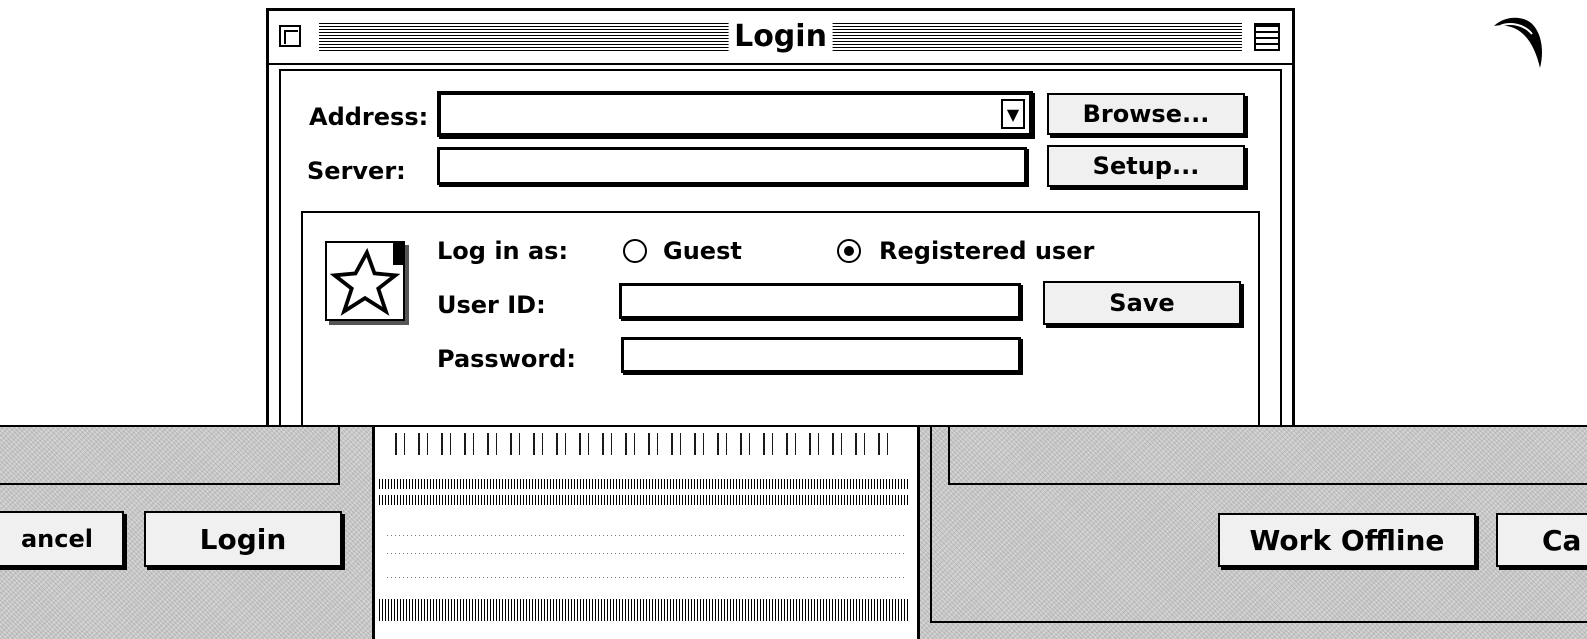 This screenshot has width=1587, height=639. Describe the element at coordinates (290, 36) in the screenshot. I see `close-box-icon` at that location.